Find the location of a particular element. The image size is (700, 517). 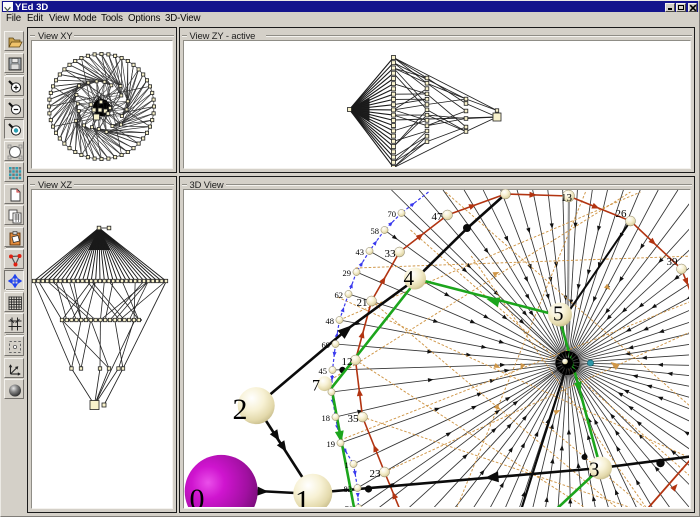

svg-text: 47 is located at coordinates (437, 217).